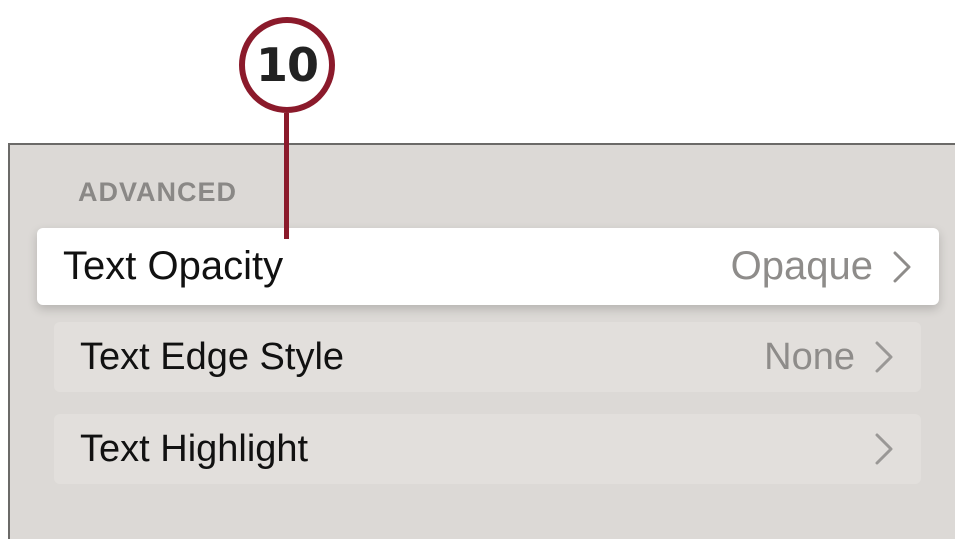 Image resolution: width=955 pixels, height=539 pixels. What do you see at coordinates (801, 266) in the screenshot?
I see `row-value: Opaque` at bounding box center [801, 266].